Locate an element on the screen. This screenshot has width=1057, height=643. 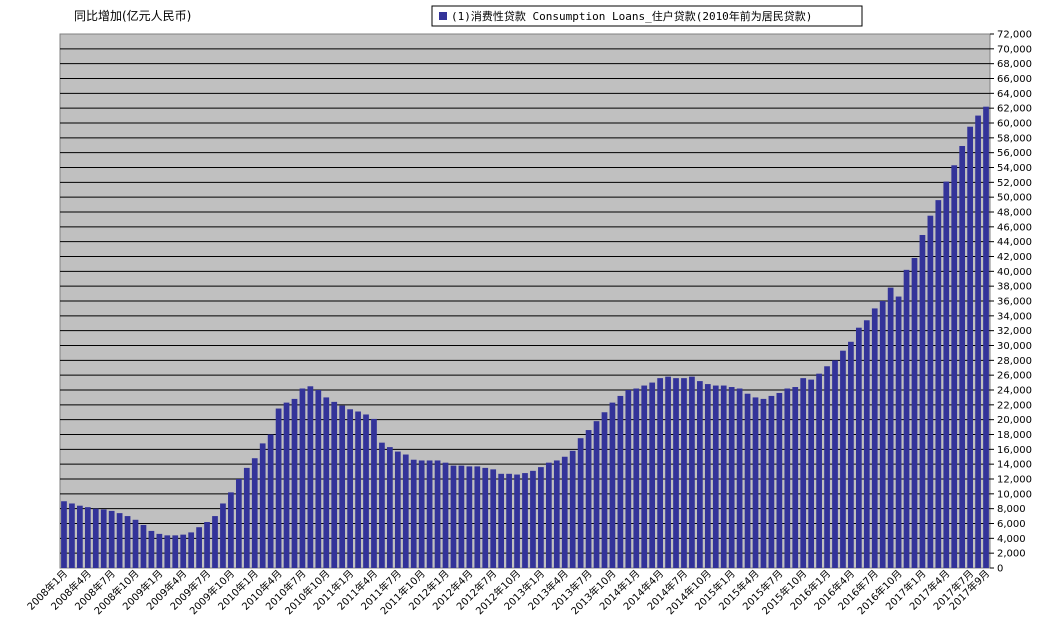
y-tick-label: 44,000 is located at coordinates (1014, 242).